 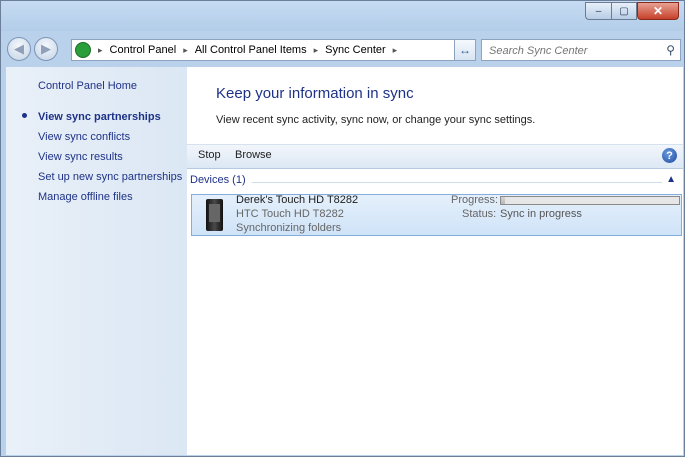 What do you see at coordinates (80, 157) in the screenshot?
I see `sidebar-item-view-sync-results: View sync results` at bounding box center [80, 157].